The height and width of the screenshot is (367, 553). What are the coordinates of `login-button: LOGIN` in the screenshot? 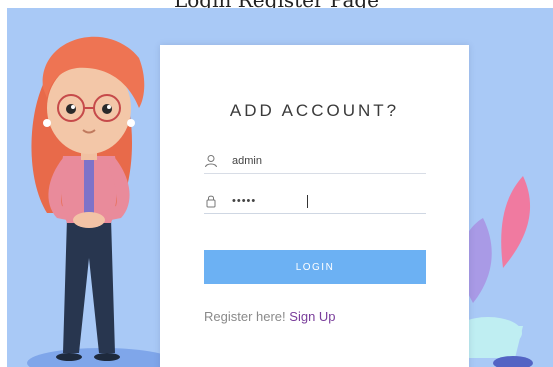 It's located at (315, 267).